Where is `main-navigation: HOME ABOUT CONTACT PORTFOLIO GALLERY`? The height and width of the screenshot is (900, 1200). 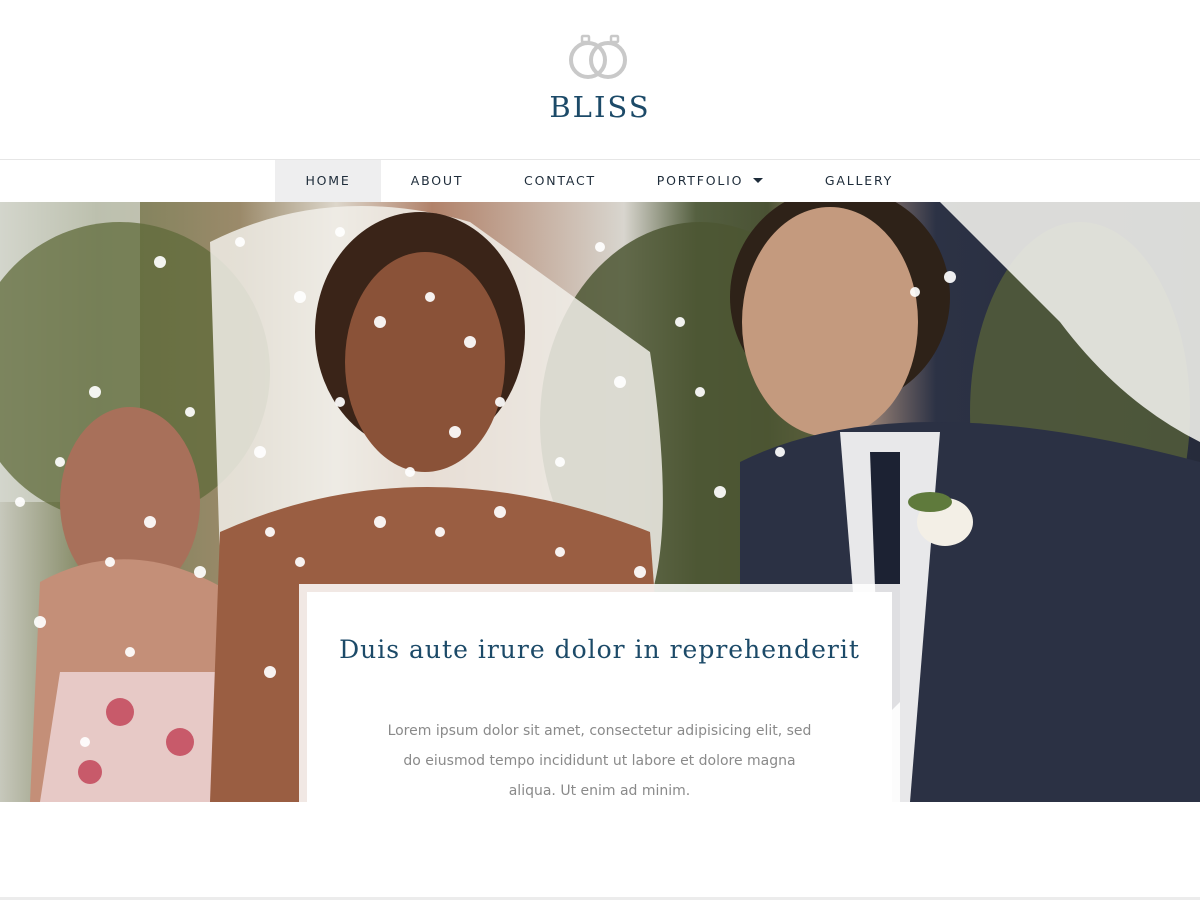 main-navigation: HOME ABOUT CONTACT PORTFOLIO GALLERY is located at coordinates (600, 180).